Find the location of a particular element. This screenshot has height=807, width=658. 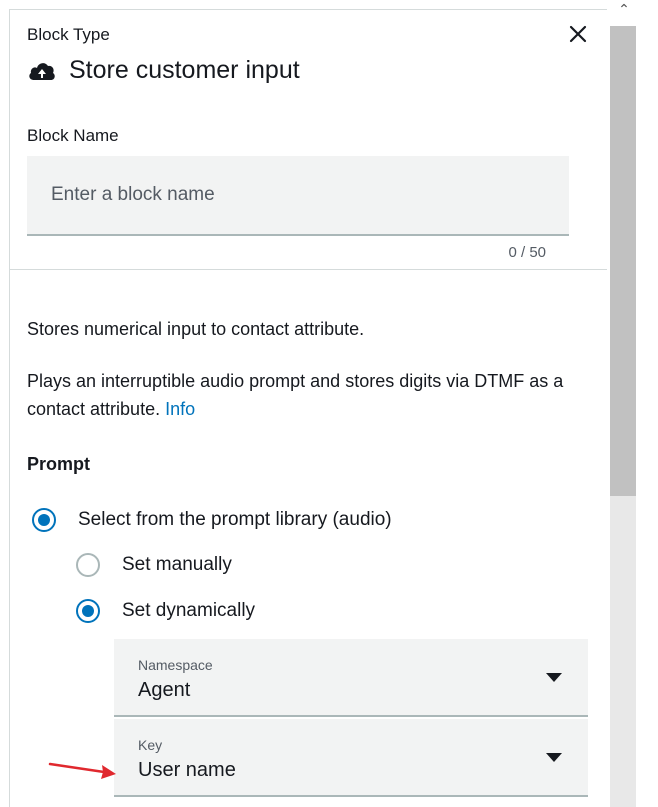

prompt-library-radio is located at coordinates (44, 520).